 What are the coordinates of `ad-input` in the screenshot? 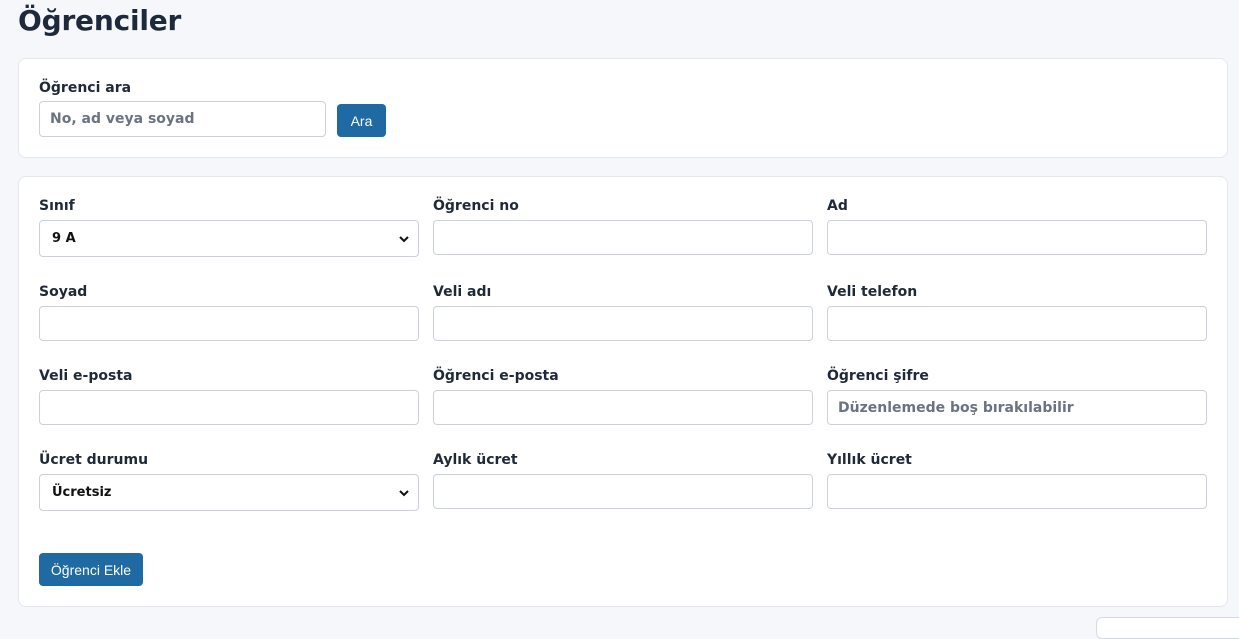 It's located at (1017, 237).